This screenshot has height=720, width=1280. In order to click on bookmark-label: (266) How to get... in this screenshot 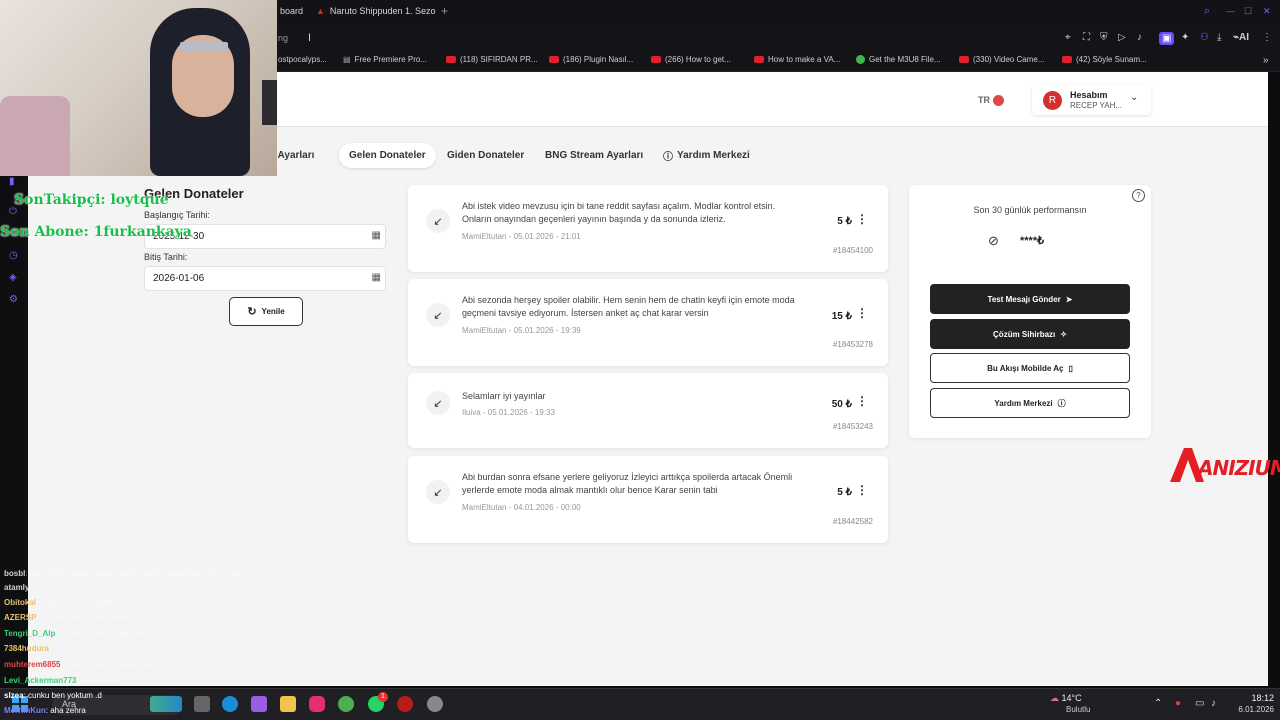, I will do `click(698, 59)`.